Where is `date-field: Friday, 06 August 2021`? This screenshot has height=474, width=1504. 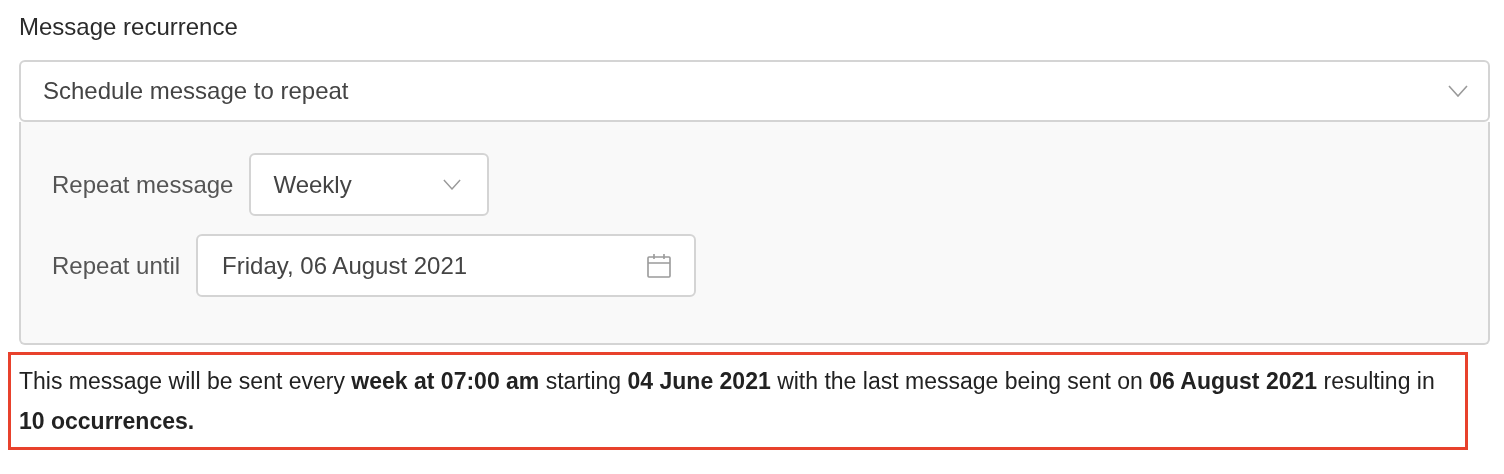
date-field: Friday, 06 August 2021 is located at coordinates (446, 265).